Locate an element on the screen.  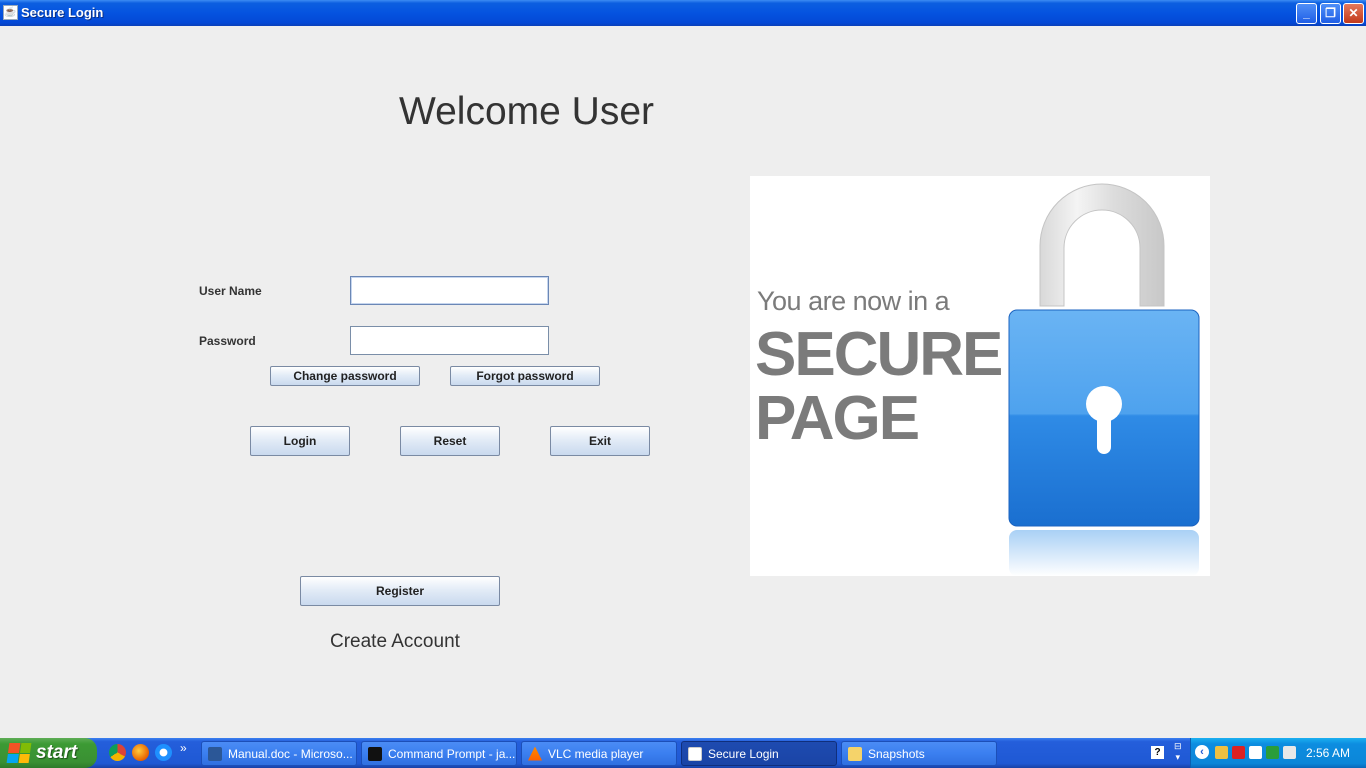
exit-button: Exit is located at coordinates (600, 441).